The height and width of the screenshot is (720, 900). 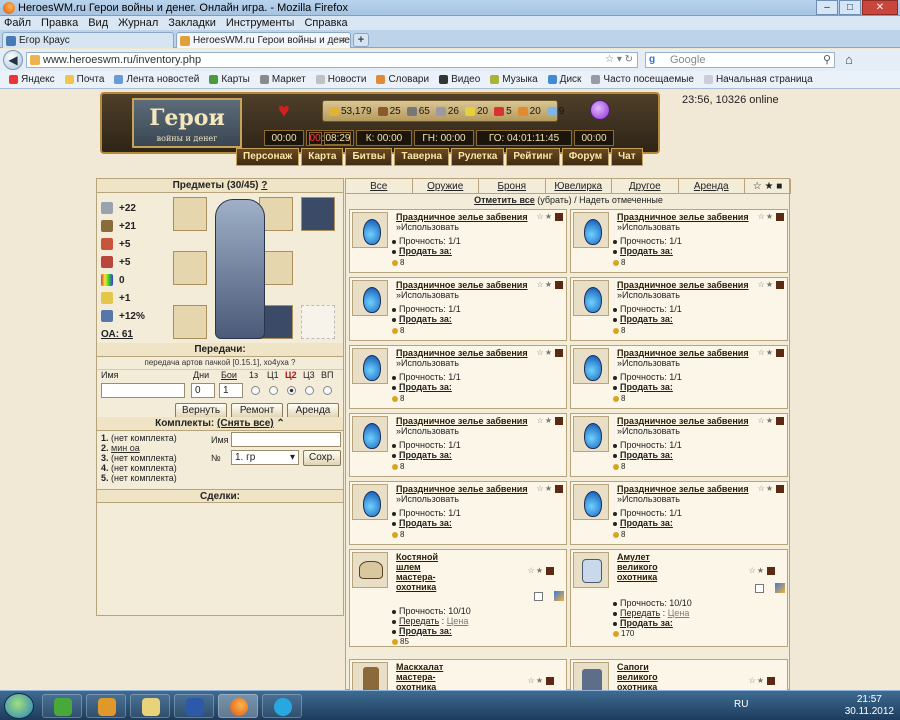 What do you see at coordinates (135, 334) in the screenshot?
I see `stat-ammo-points: ОА: 61` at bounding box center [135, 334].